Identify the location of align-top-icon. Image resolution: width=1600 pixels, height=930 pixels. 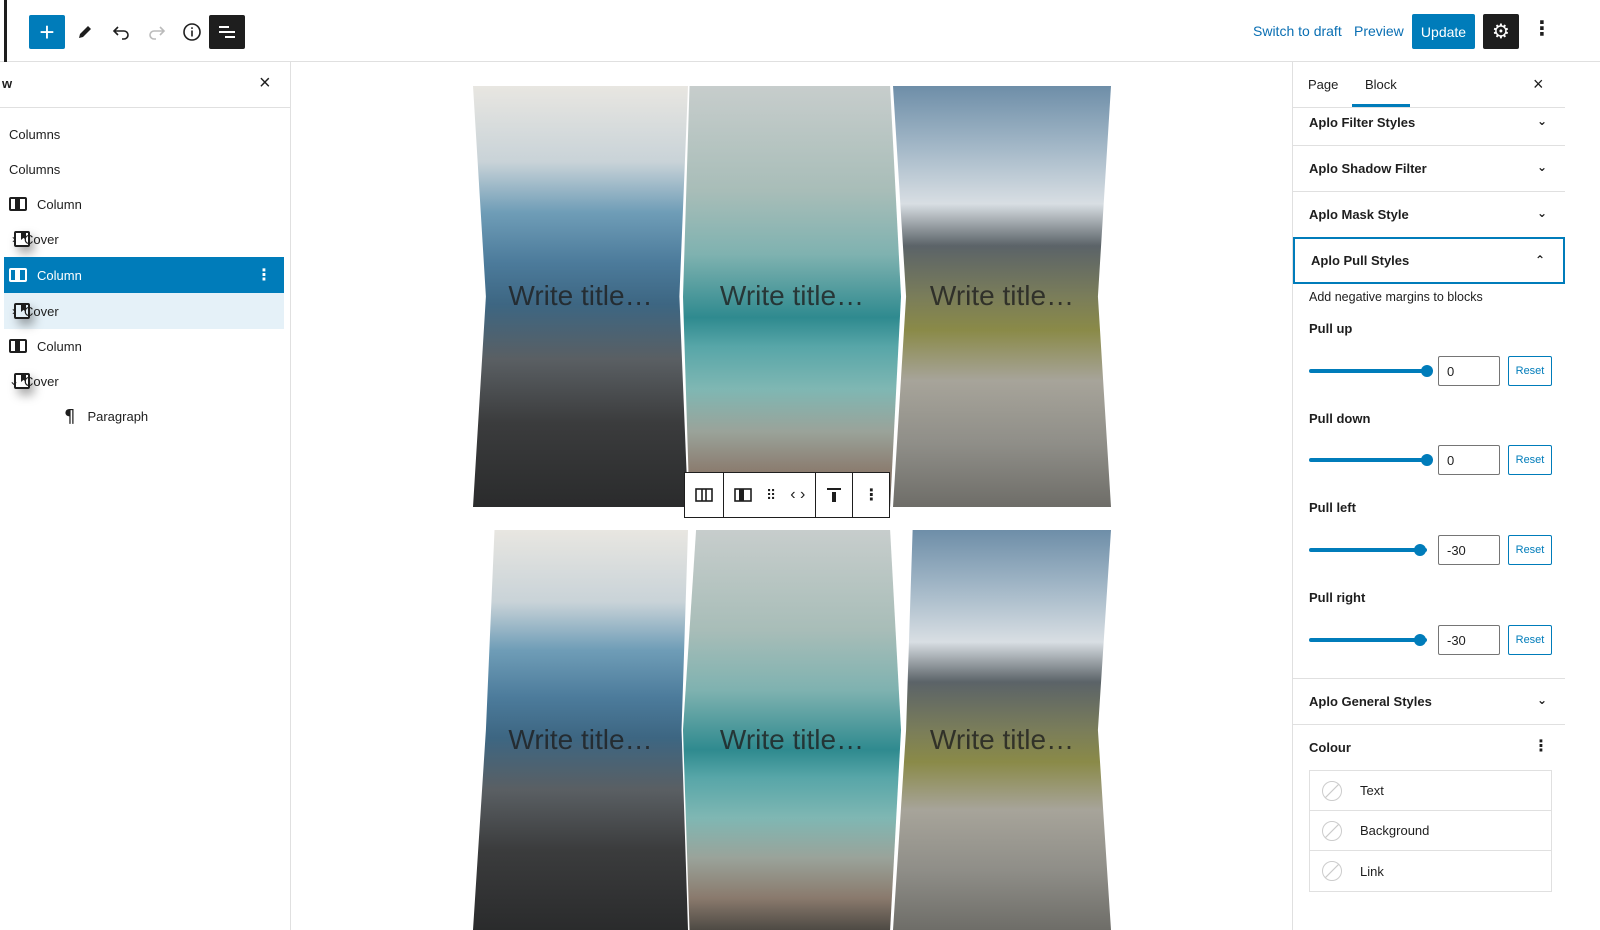
(834, 495).